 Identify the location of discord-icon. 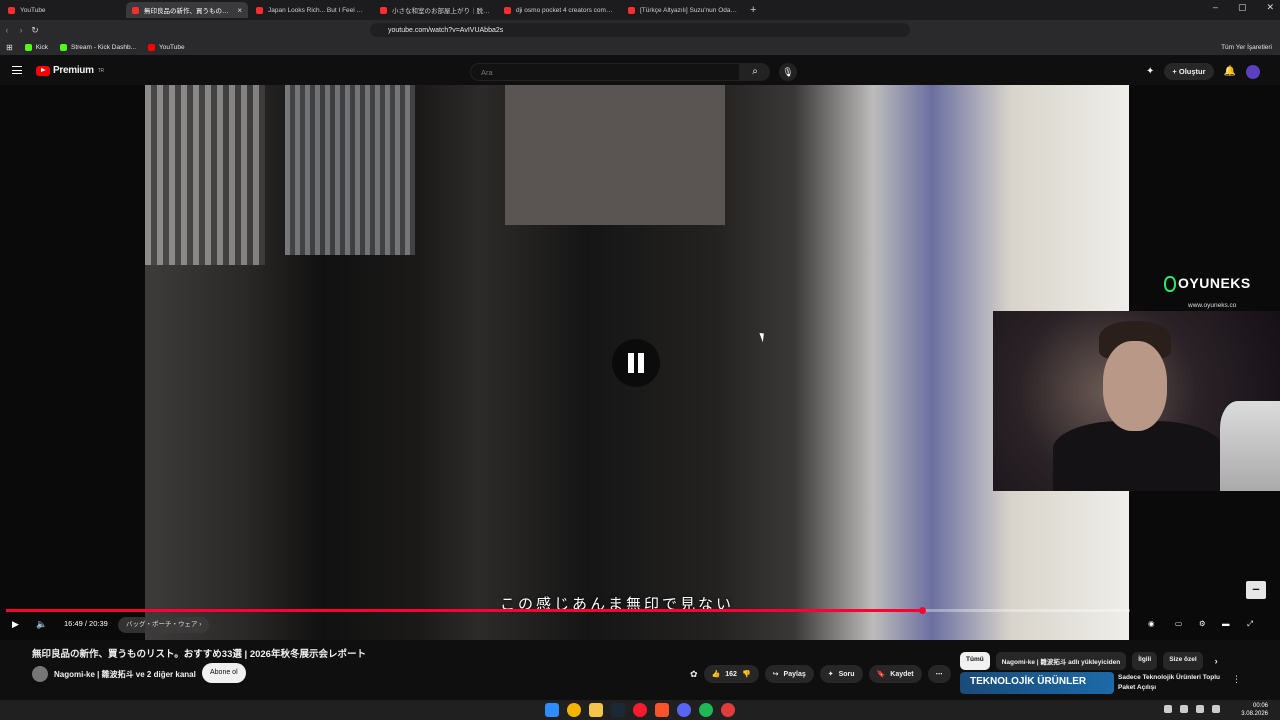
(684, 710).